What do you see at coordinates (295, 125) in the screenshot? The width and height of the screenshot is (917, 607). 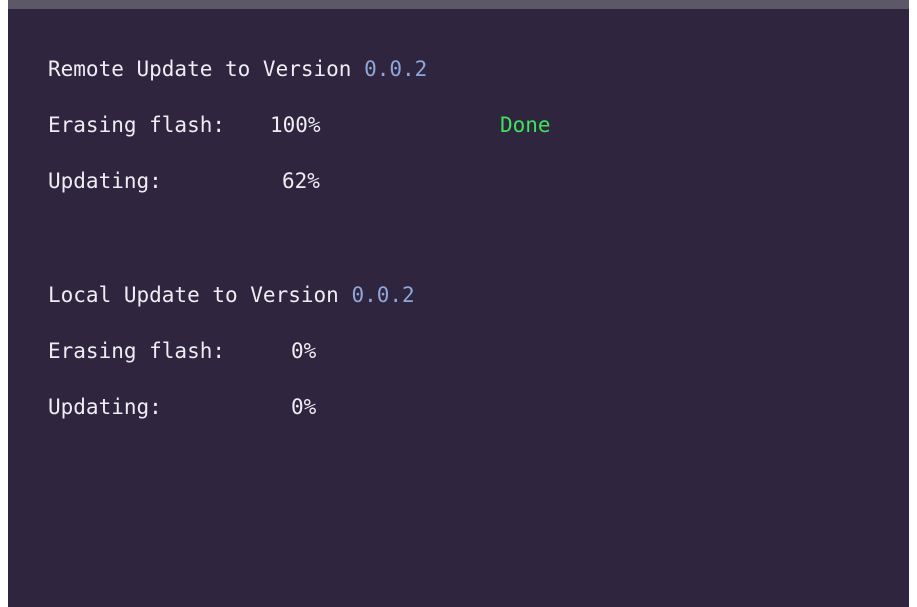 I see `remote-erasing-value: 100%` at bounding box center [295, 125].